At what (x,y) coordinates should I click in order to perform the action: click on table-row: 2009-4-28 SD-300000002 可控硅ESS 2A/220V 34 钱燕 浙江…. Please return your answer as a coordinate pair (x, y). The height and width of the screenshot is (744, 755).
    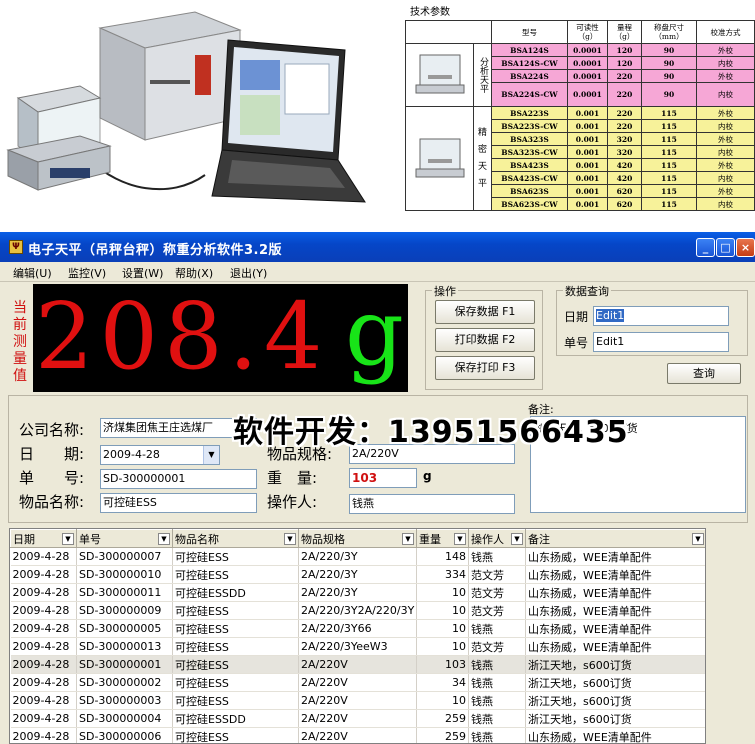
    Looking at the image, I should click on (357, 682).